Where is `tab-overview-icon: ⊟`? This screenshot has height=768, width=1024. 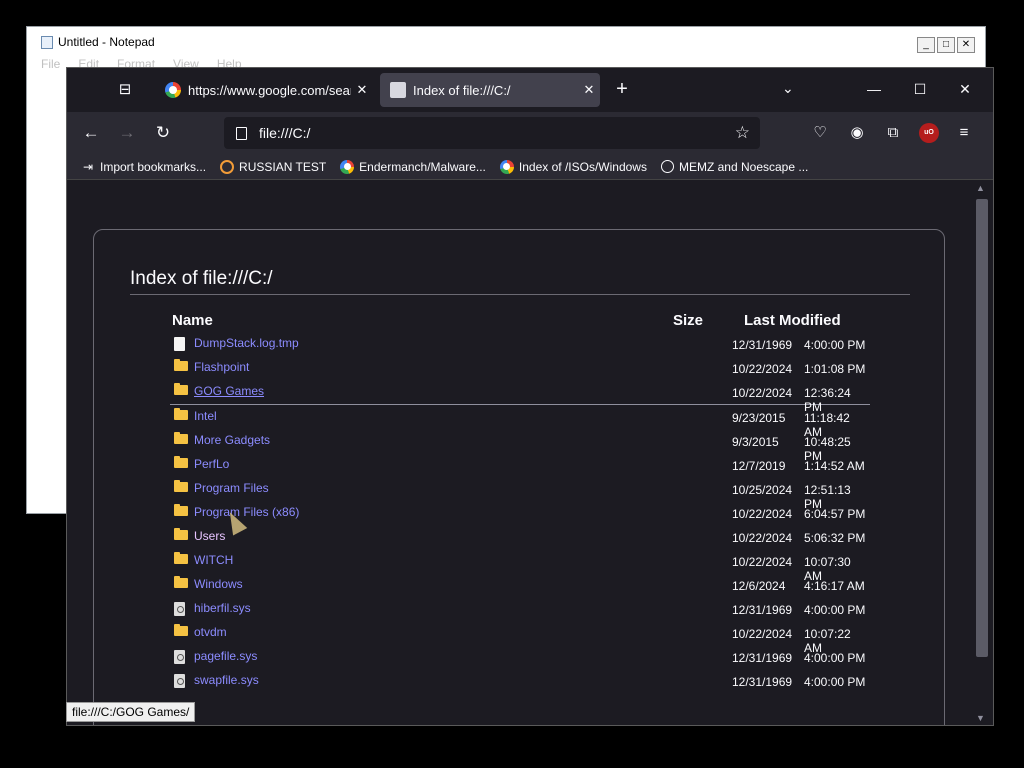
tab-overview-icon: ⊟ is located at coordinates (125, 90).